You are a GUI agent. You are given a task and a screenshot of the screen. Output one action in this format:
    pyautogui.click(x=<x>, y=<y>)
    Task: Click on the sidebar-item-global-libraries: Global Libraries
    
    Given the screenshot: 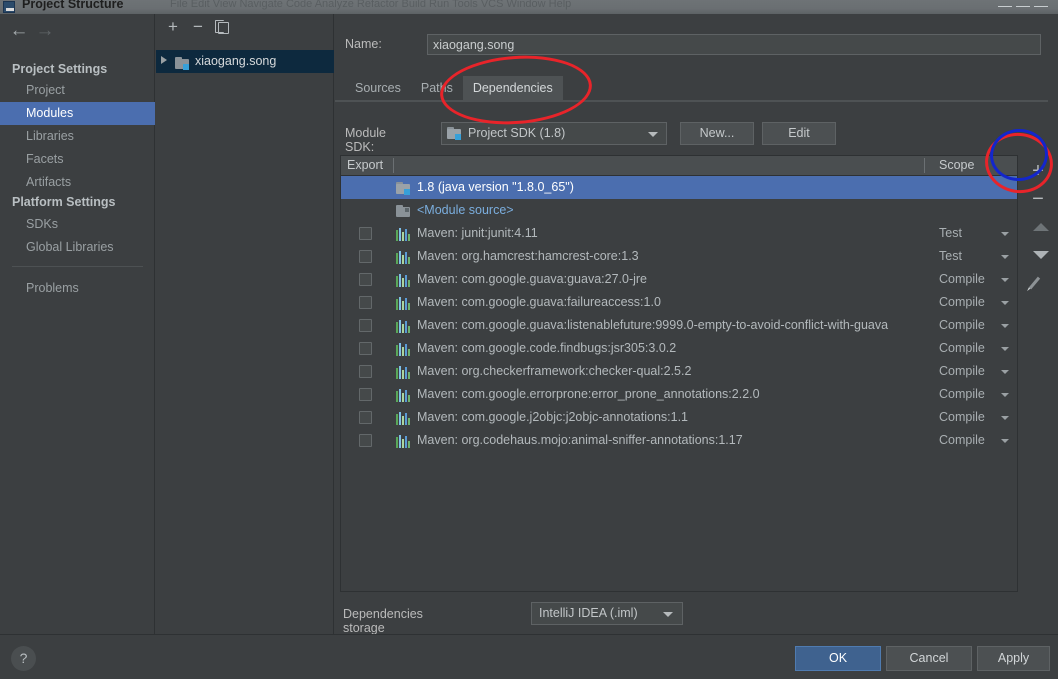 What is the action you would take?
    pyautogui.click(x=77, y=247)
    